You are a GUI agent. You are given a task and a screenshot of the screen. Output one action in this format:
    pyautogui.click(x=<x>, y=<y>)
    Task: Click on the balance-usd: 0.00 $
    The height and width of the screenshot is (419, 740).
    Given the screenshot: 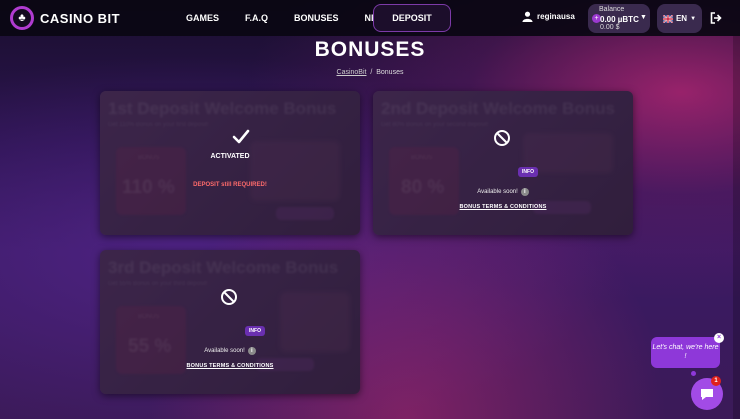 What is the action you would take?
    pyautogui.click(x=610, y=27)
    